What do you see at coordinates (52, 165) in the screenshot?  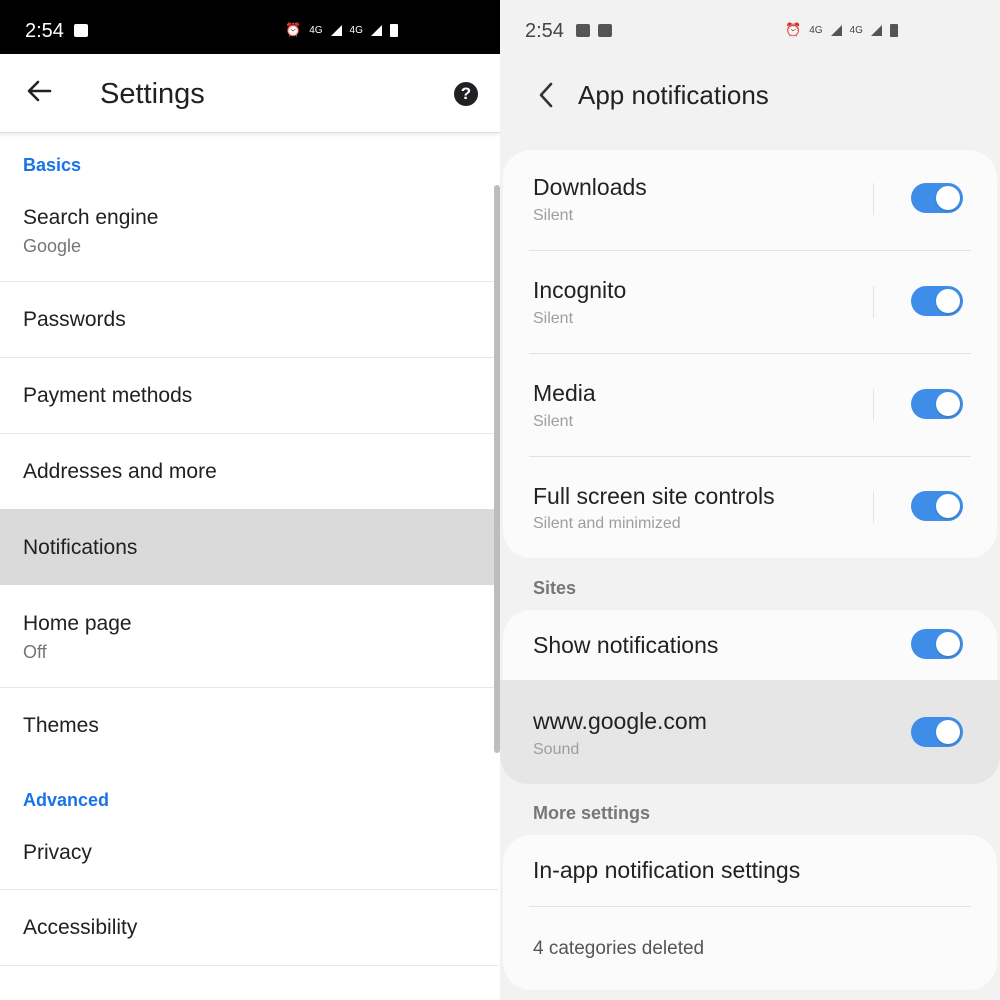 I see `section-basics: Basics` at bounding box center [52, 165].